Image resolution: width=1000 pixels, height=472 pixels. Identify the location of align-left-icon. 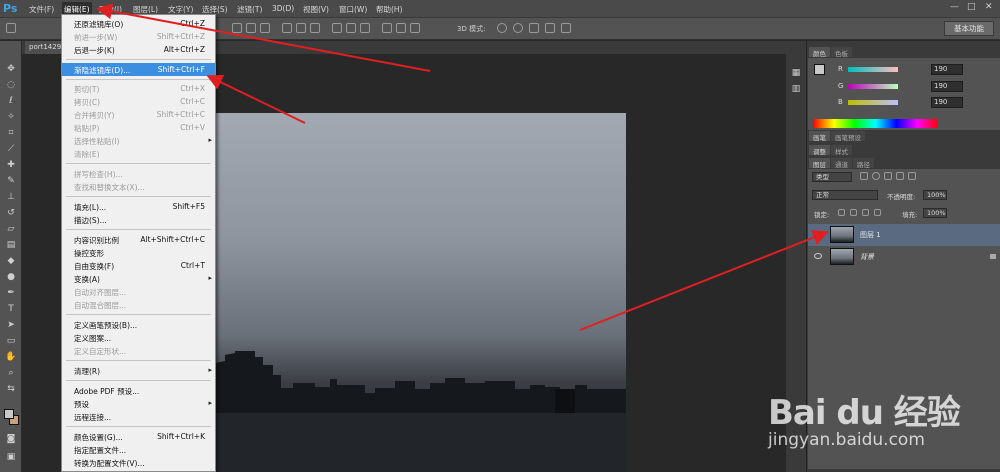
(287, 28).